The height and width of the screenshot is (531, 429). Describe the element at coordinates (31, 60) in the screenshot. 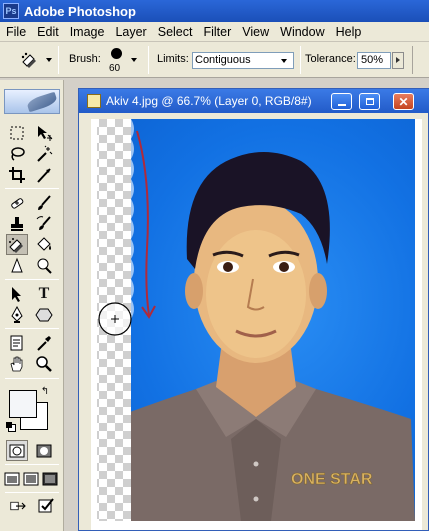

I see `tool-preset-picker` at that location.